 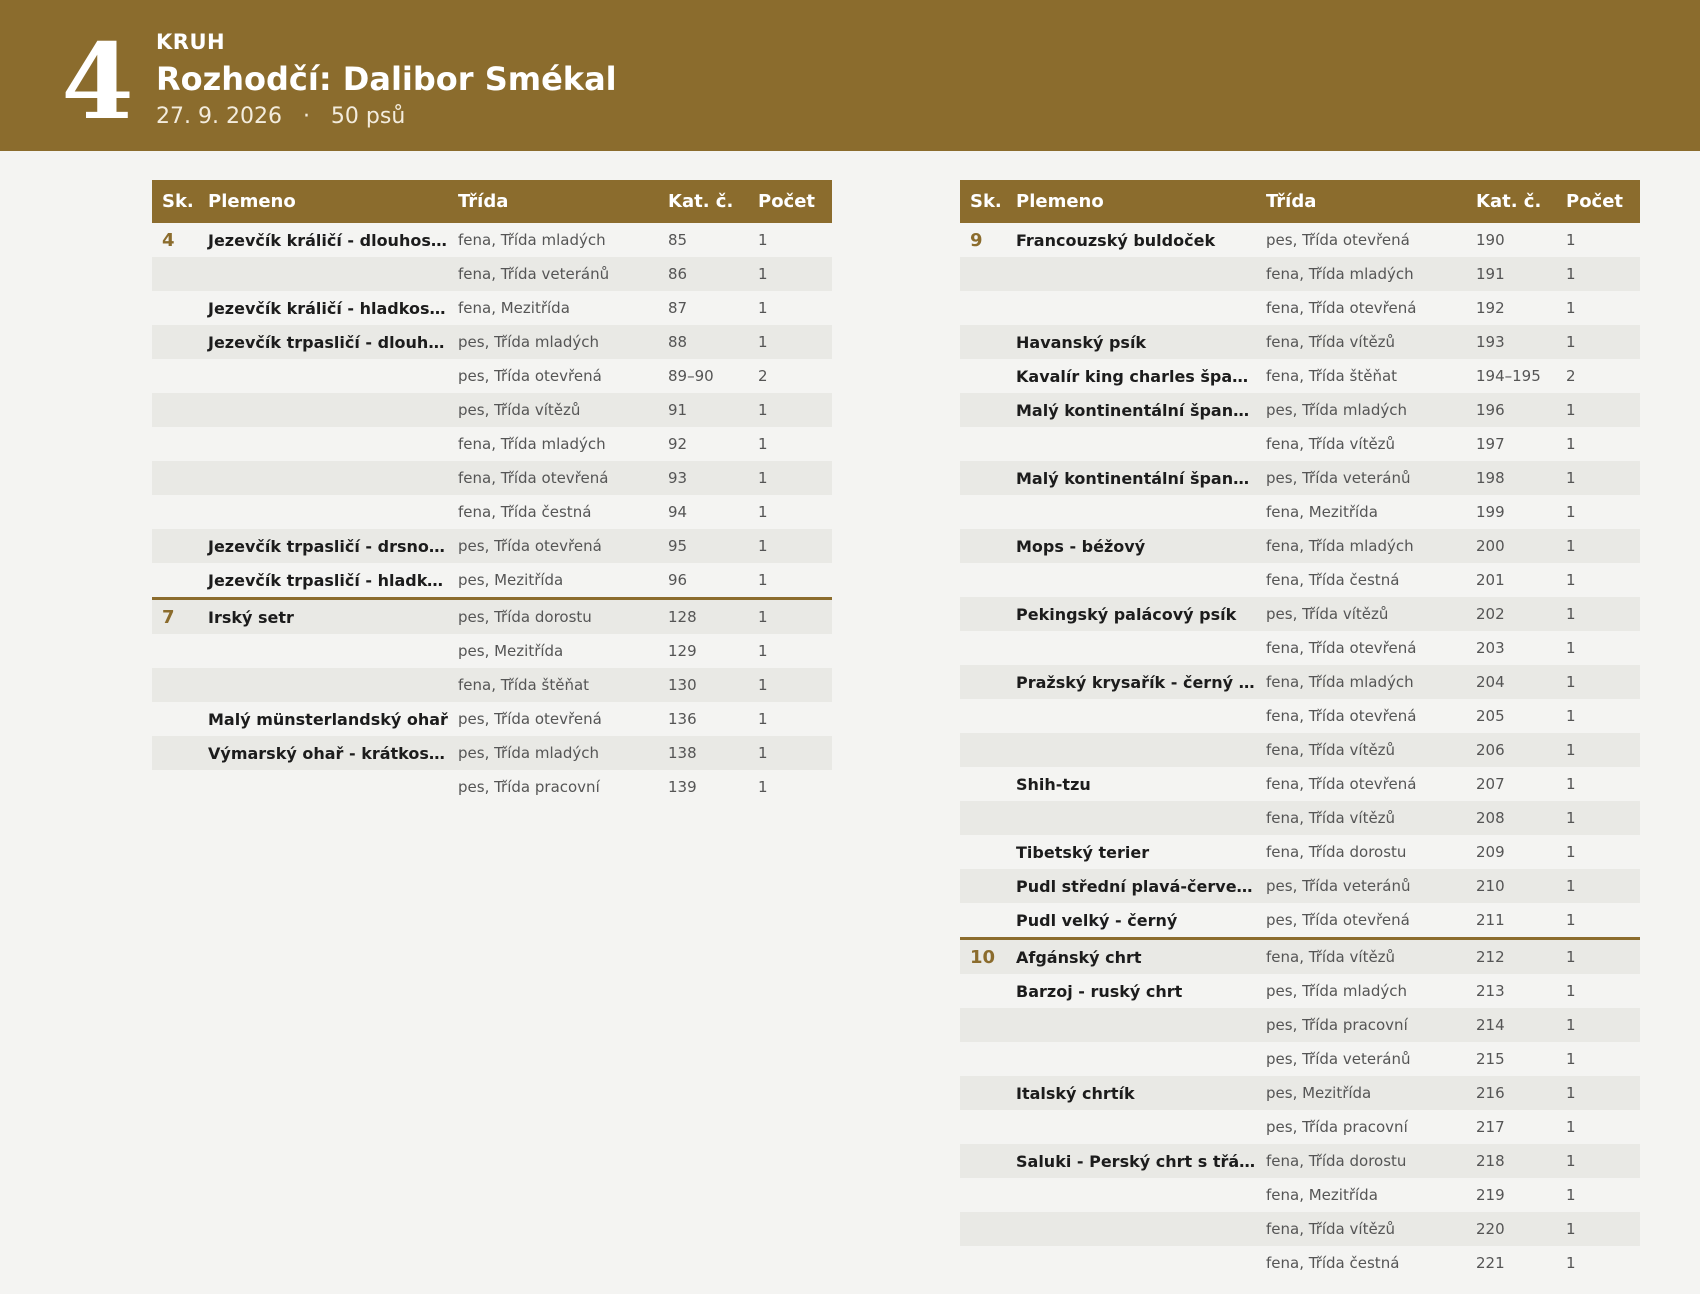 I want to click on class-cell: pes, Třída vítězů, so click(x=553, y=410).